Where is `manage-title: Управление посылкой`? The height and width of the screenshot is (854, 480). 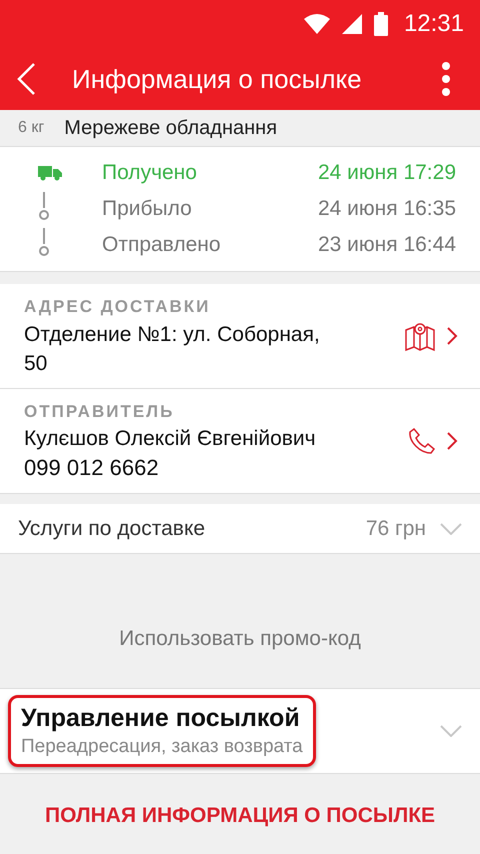
manage-title: Управление посылкой is located at coordinates (161, 718).